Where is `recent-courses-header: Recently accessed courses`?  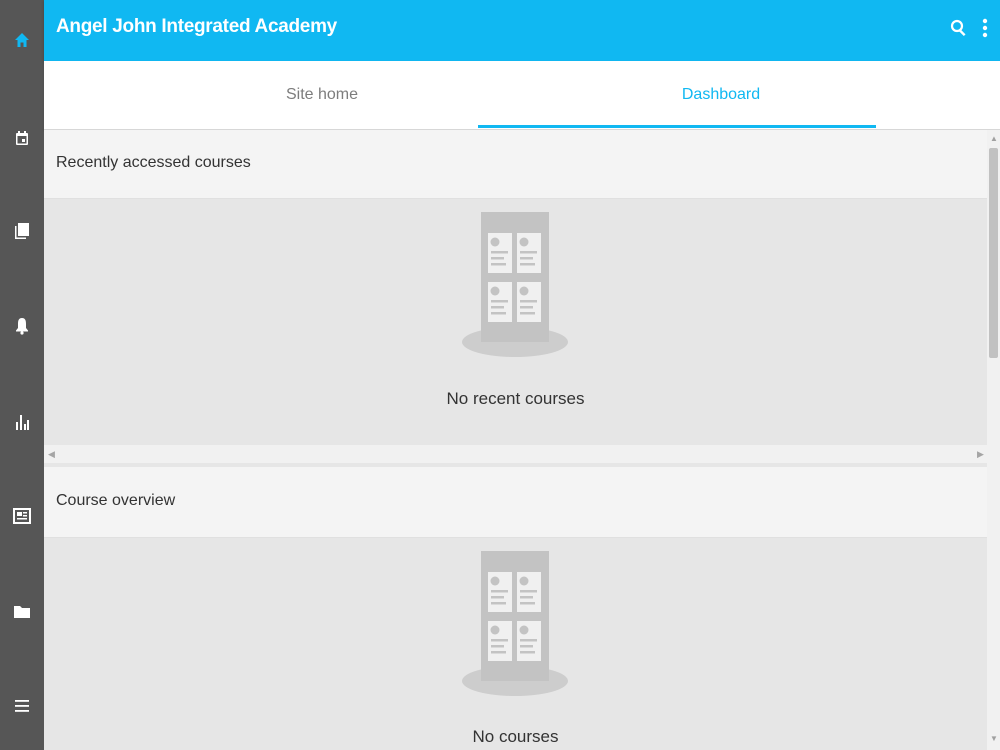 recent-courses-header: Recently accessed courses is located at coordinates (515, 164).